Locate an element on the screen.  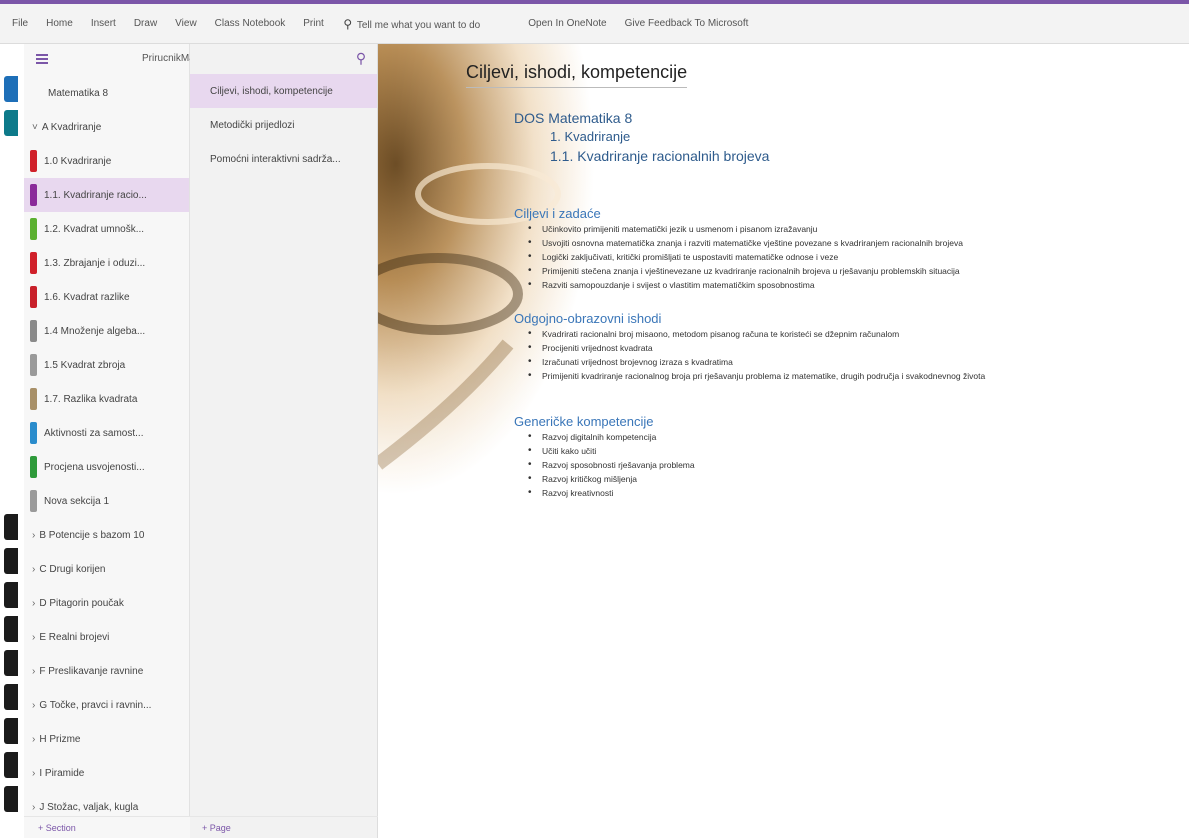
section-item: 1.6. Kvadrat razlike is located at coordinates (106, 297).